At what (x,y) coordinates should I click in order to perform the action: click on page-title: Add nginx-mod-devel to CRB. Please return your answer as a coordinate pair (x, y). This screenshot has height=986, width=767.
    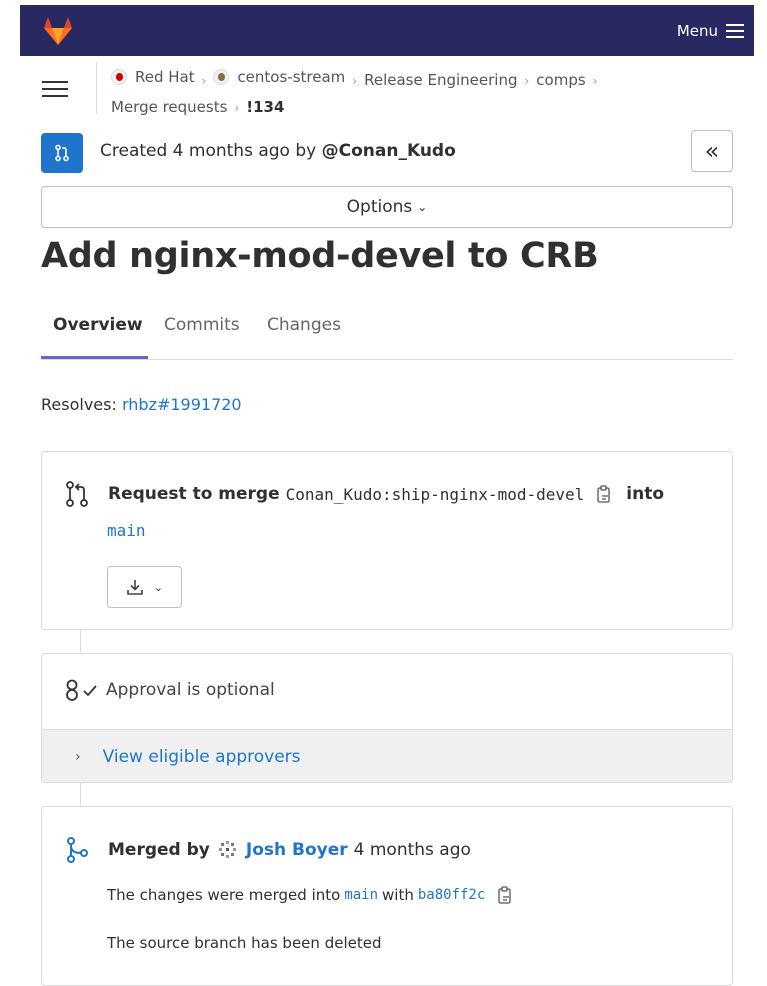
    Looking at the image, I should click on (320, 256).